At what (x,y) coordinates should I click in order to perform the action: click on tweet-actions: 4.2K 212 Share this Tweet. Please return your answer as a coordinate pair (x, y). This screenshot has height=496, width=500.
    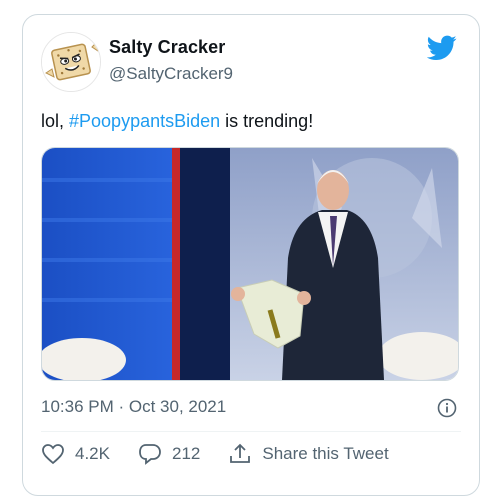
    Looking at the image, I should click on (229, 454).